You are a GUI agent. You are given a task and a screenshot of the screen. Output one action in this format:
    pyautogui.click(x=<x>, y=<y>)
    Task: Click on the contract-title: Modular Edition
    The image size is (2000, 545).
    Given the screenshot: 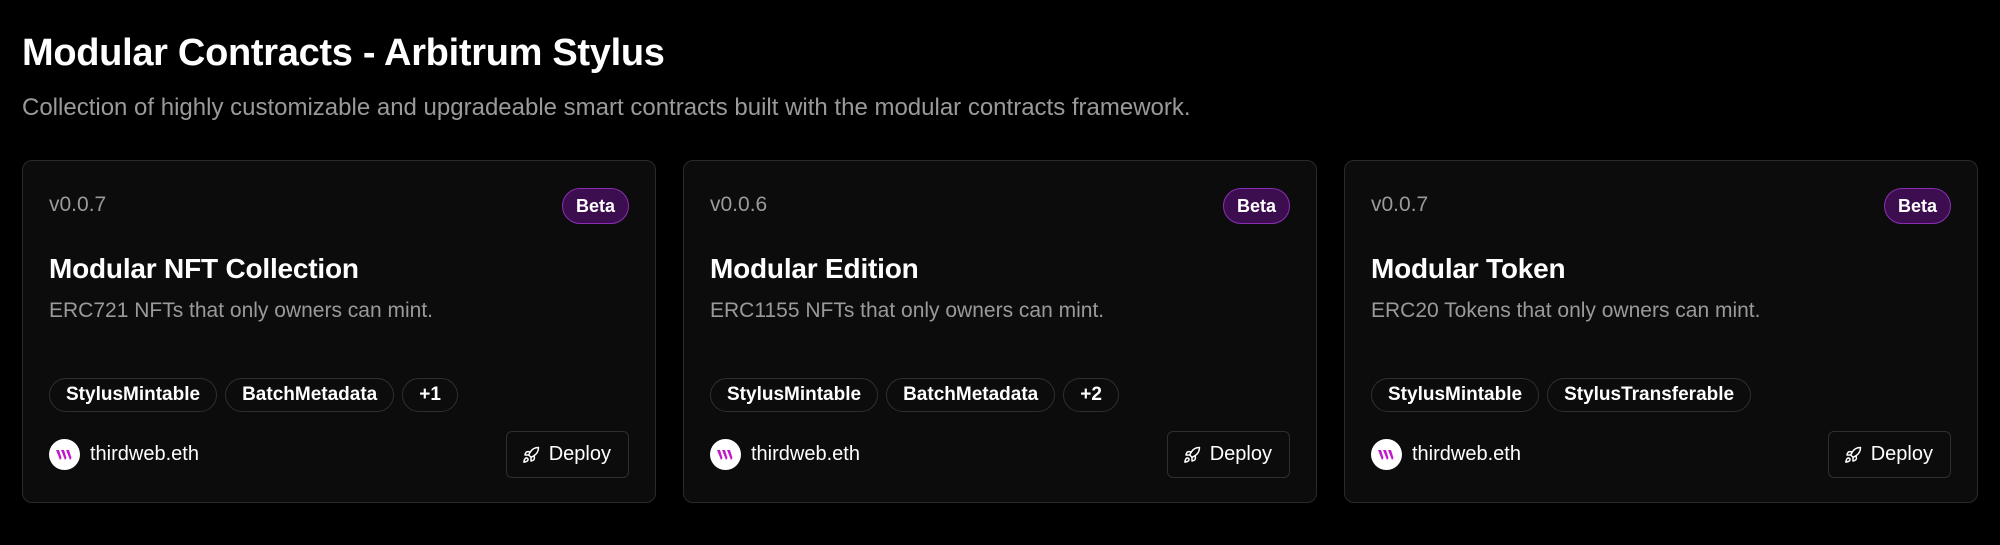 What is the action you would take?
    pyautogui.click(x=814, y=269)
    